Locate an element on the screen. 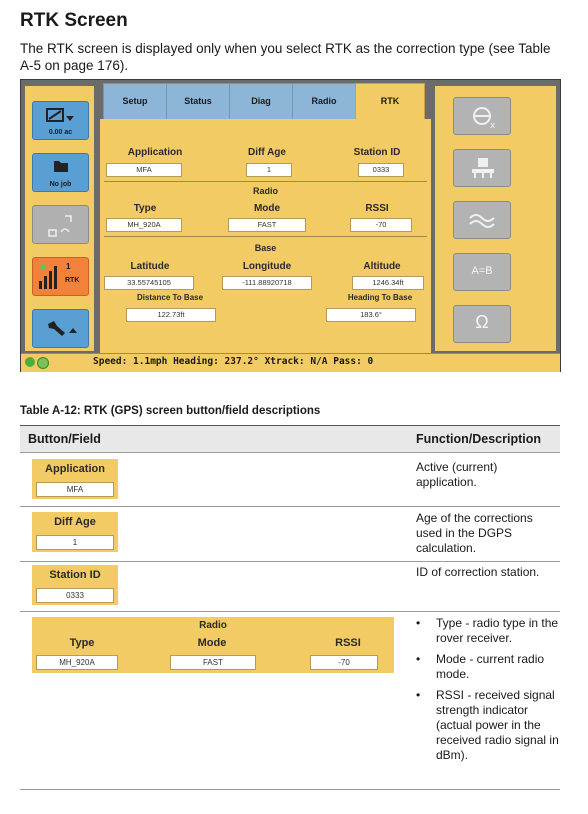  wrench-icon is located at coordinates (62, 328).